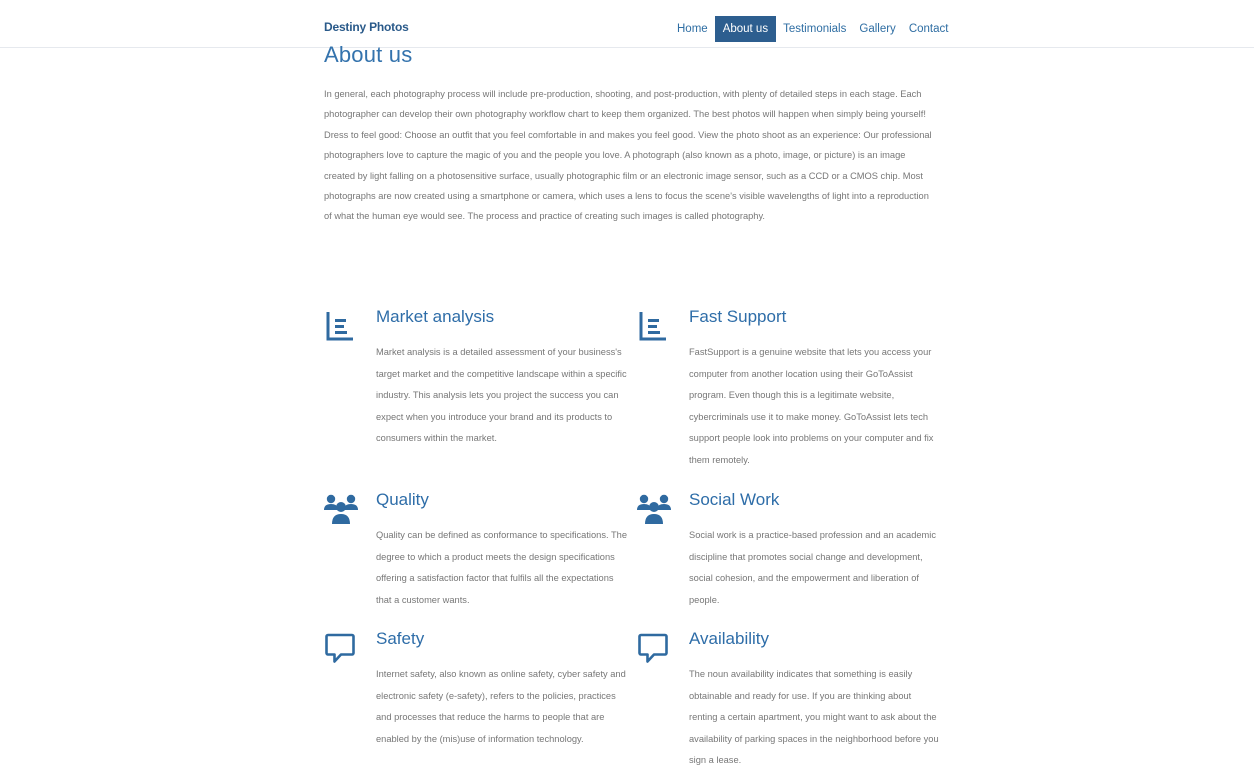 This screenshot has height=775, width=1254. Describe the element at coordinates (366, 27) in the screenshot. I see `brand-logo-text: Destiny Photos` at that location.